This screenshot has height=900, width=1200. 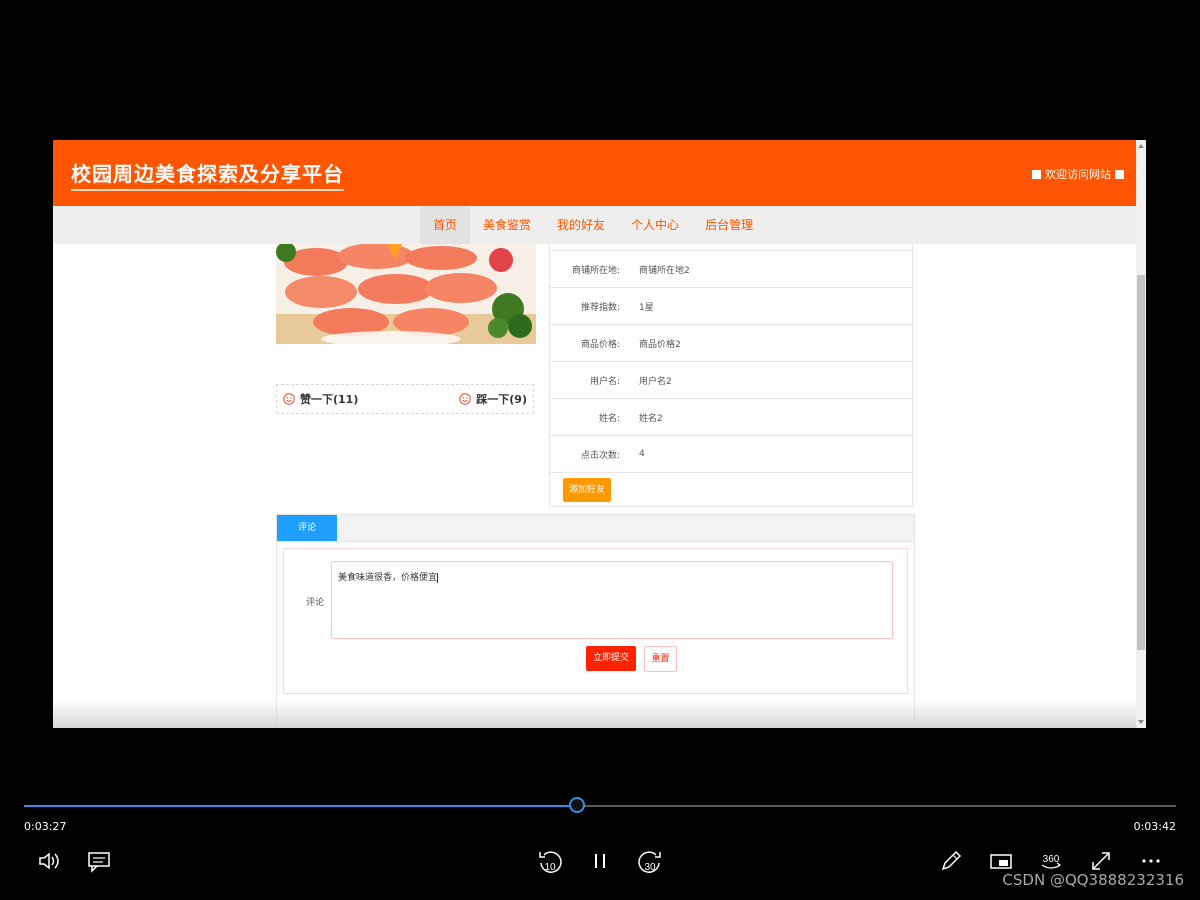 I want to click on info-row: 点击次数: 4, so click(x=731, y=454).